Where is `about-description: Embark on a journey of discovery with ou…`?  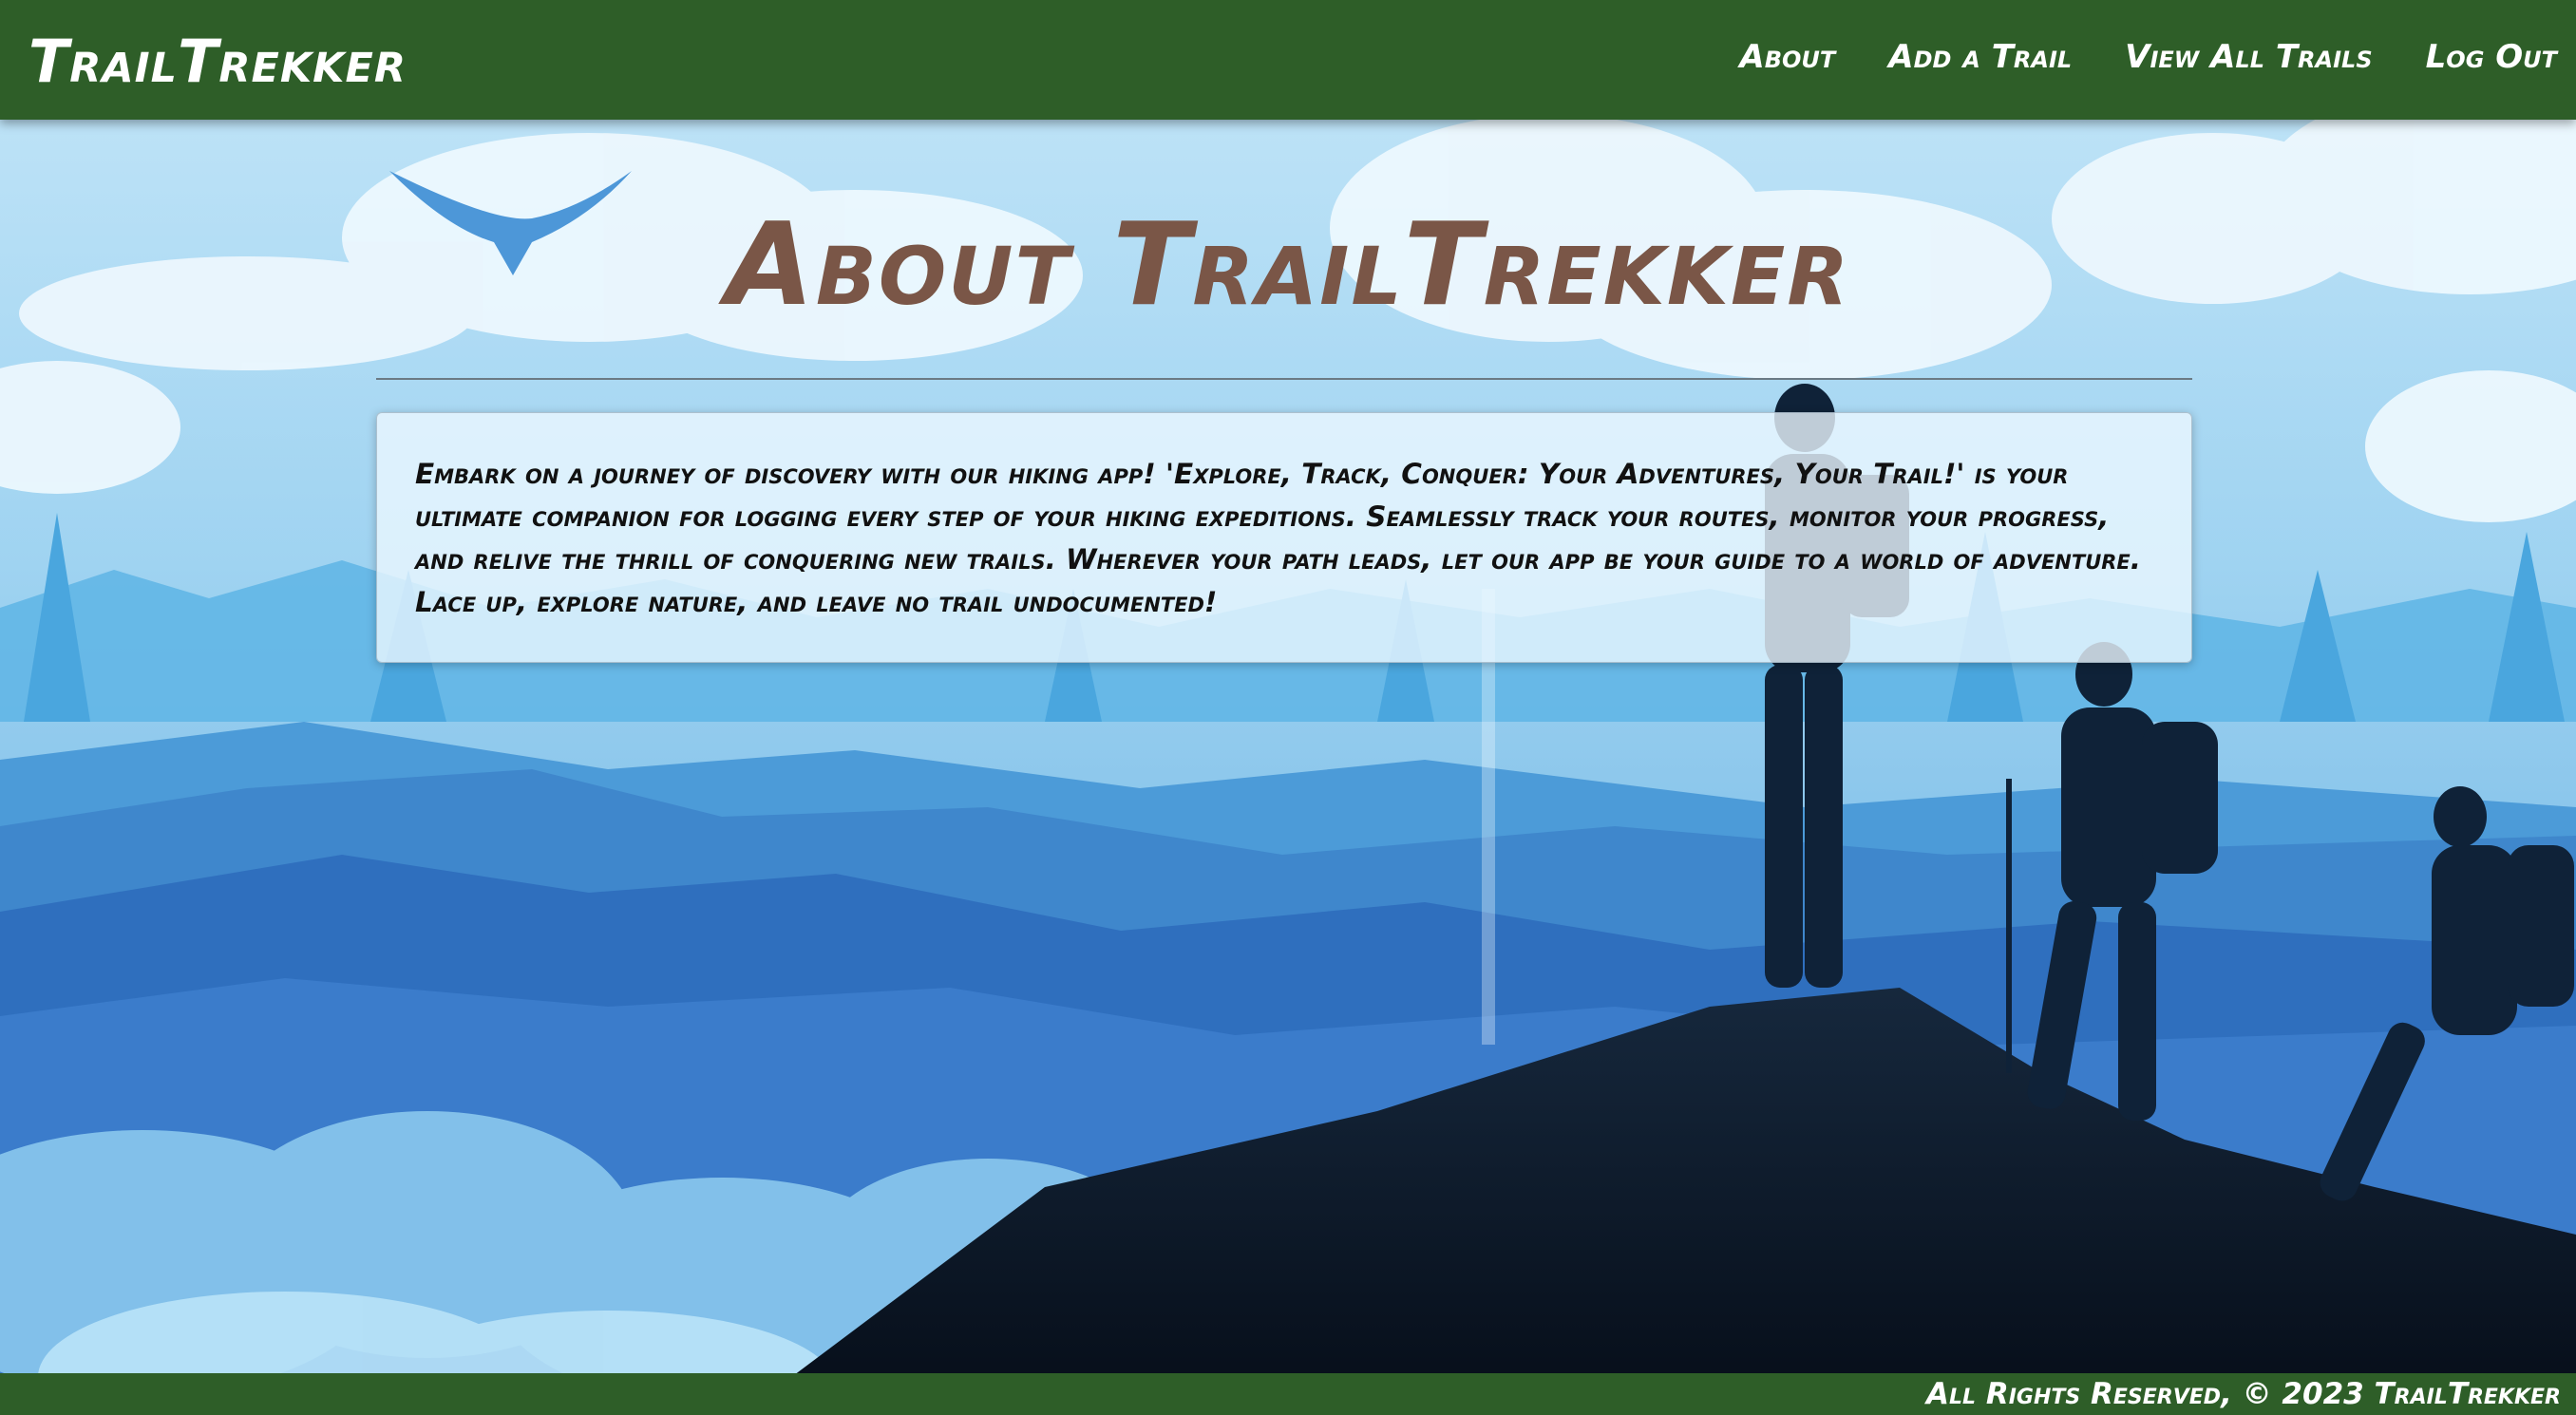 about-description: Embark on a journey of discovery with ou… is located at coordinates (1278, 538).